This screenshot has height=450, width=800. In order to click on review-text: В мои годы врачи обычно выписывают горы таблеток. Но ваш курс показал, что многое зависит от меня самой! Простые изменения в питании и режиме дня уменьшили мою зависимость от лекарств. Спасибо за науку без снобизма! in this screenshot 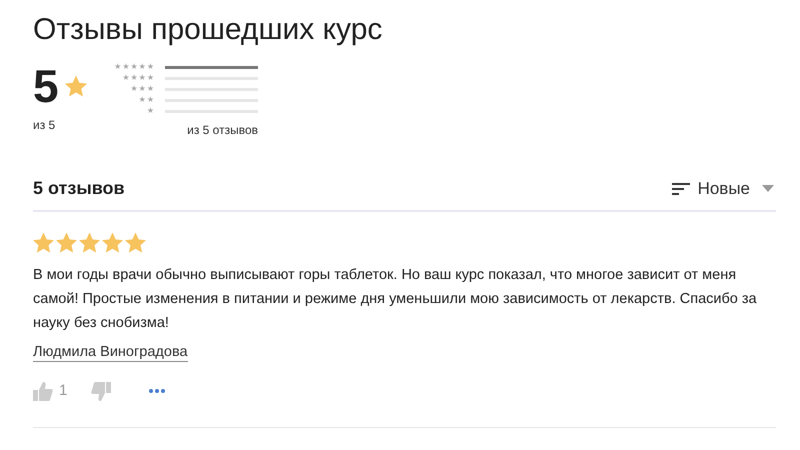, I will do `click(395, 299)`.